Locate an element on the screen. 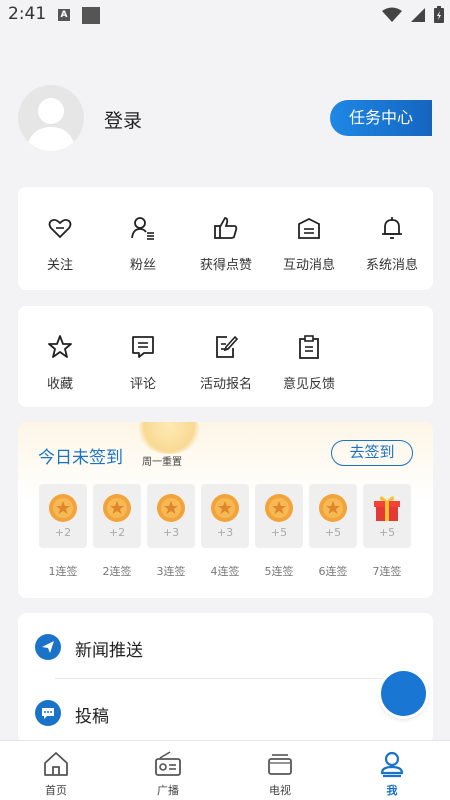 The width and height of the screenshot is (450, 800). signin-day-label: 7连签 is located at coordinates (387, 571).